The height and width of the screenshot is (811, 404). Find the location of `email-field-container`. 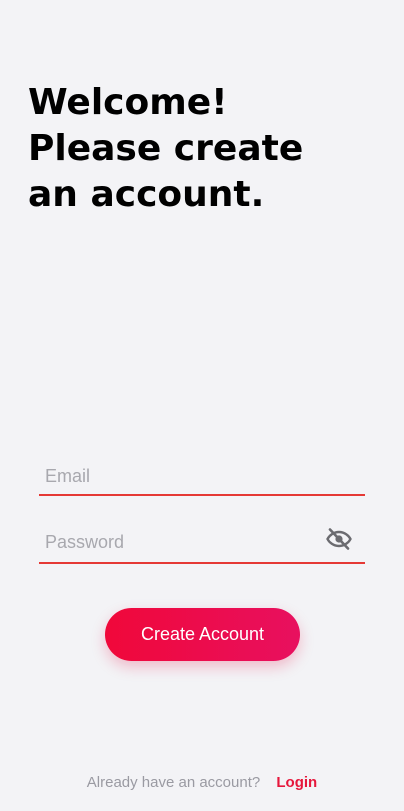

email-field-container is located at coordinates (202, 477).